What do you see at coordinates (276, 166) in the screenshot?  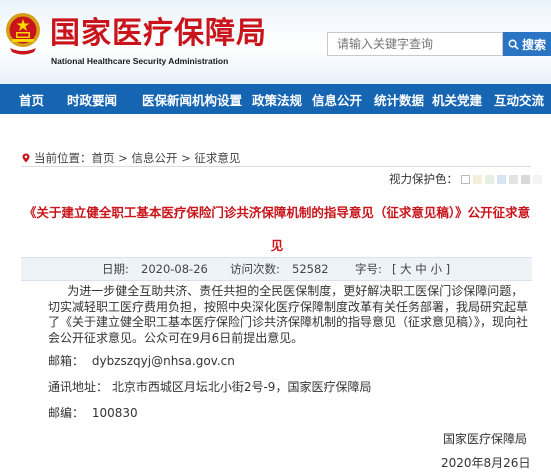 I see `breadcrumb-divider` at bounding box center [276, 166].